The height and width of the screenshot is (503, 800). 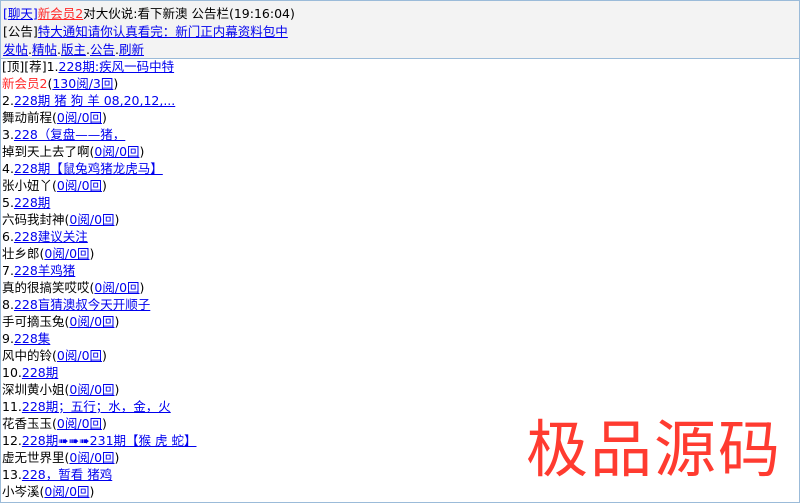 I want to click on post-author: 小岑溪, so click(x=21, y=491).